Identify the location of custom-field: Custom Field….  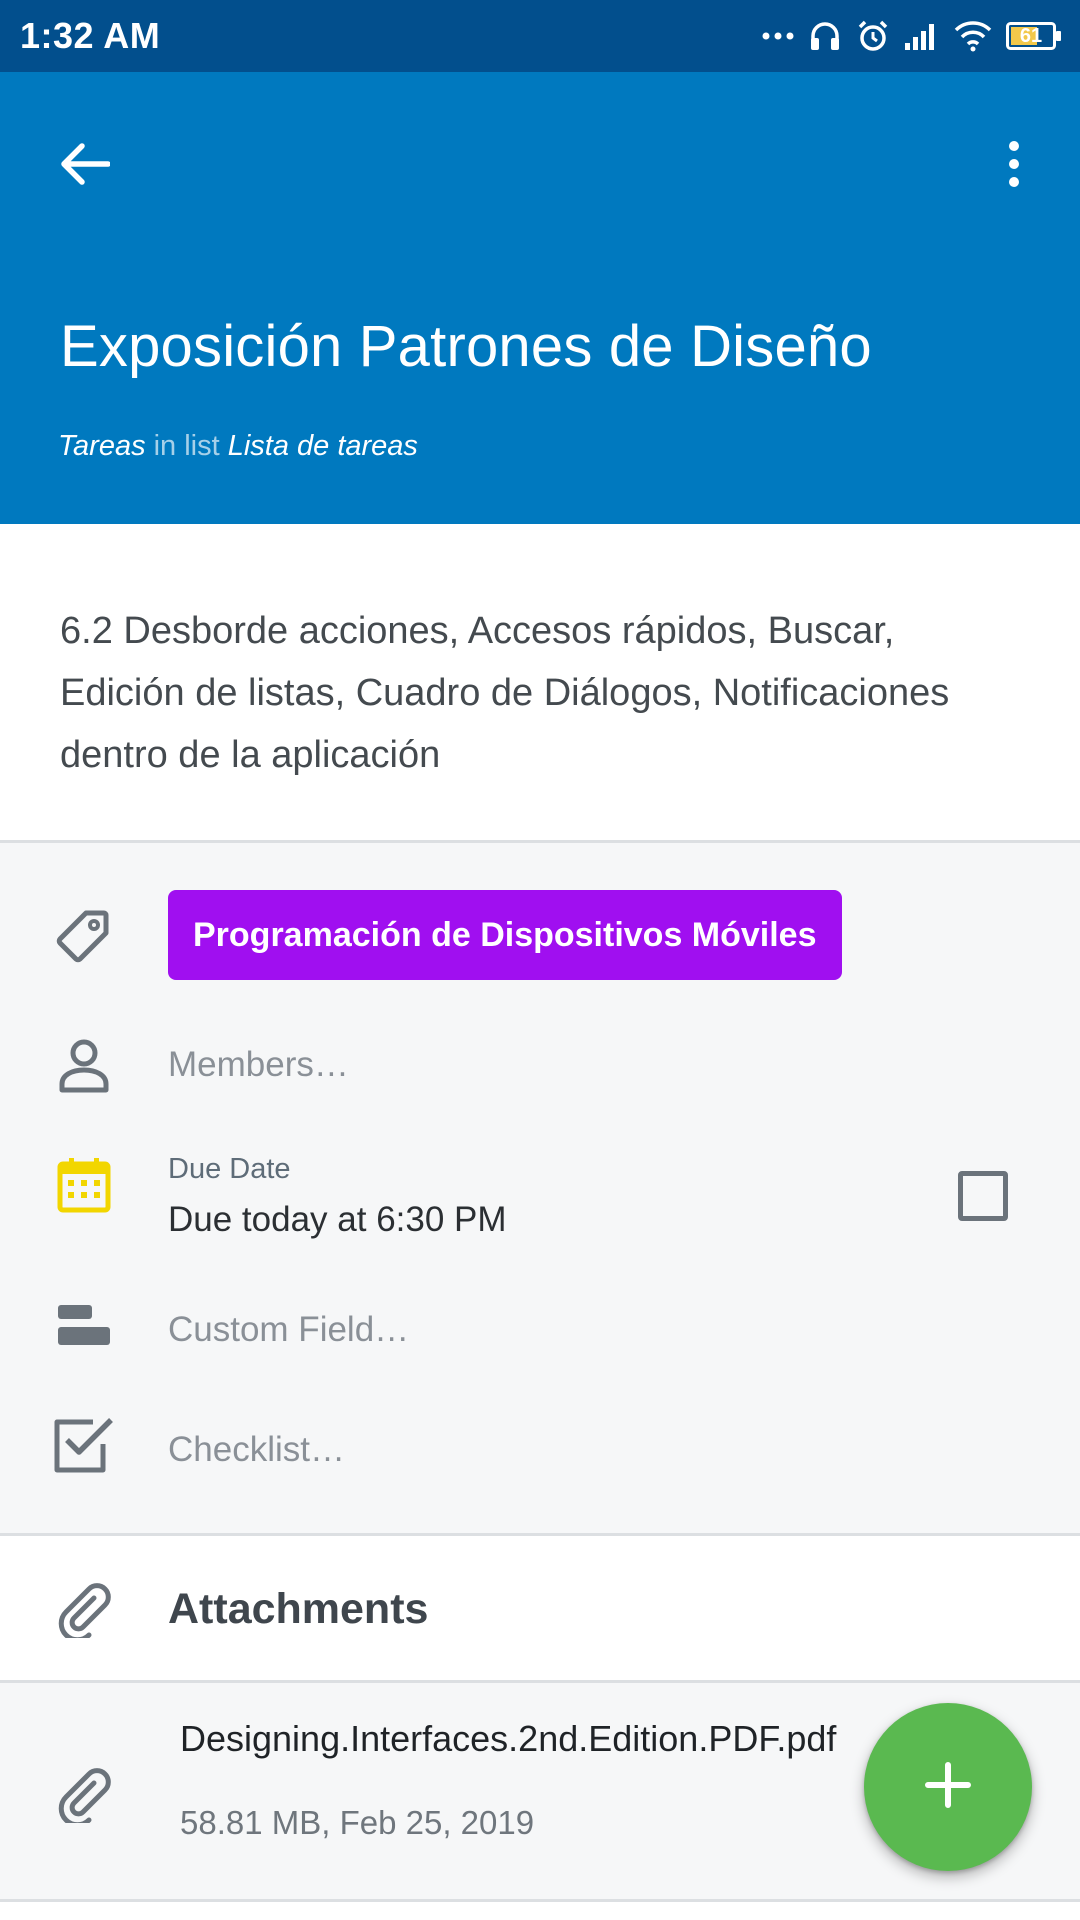
(288, 1330).